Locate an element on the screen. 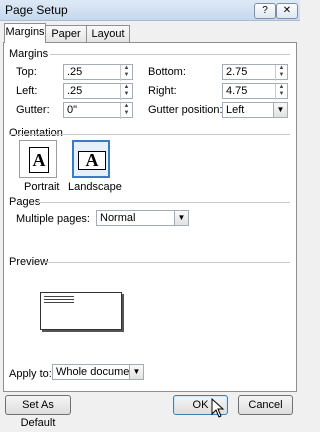 The height and width of the screenshot is (432, 320). preview-page is located at coordinates (81, 311).